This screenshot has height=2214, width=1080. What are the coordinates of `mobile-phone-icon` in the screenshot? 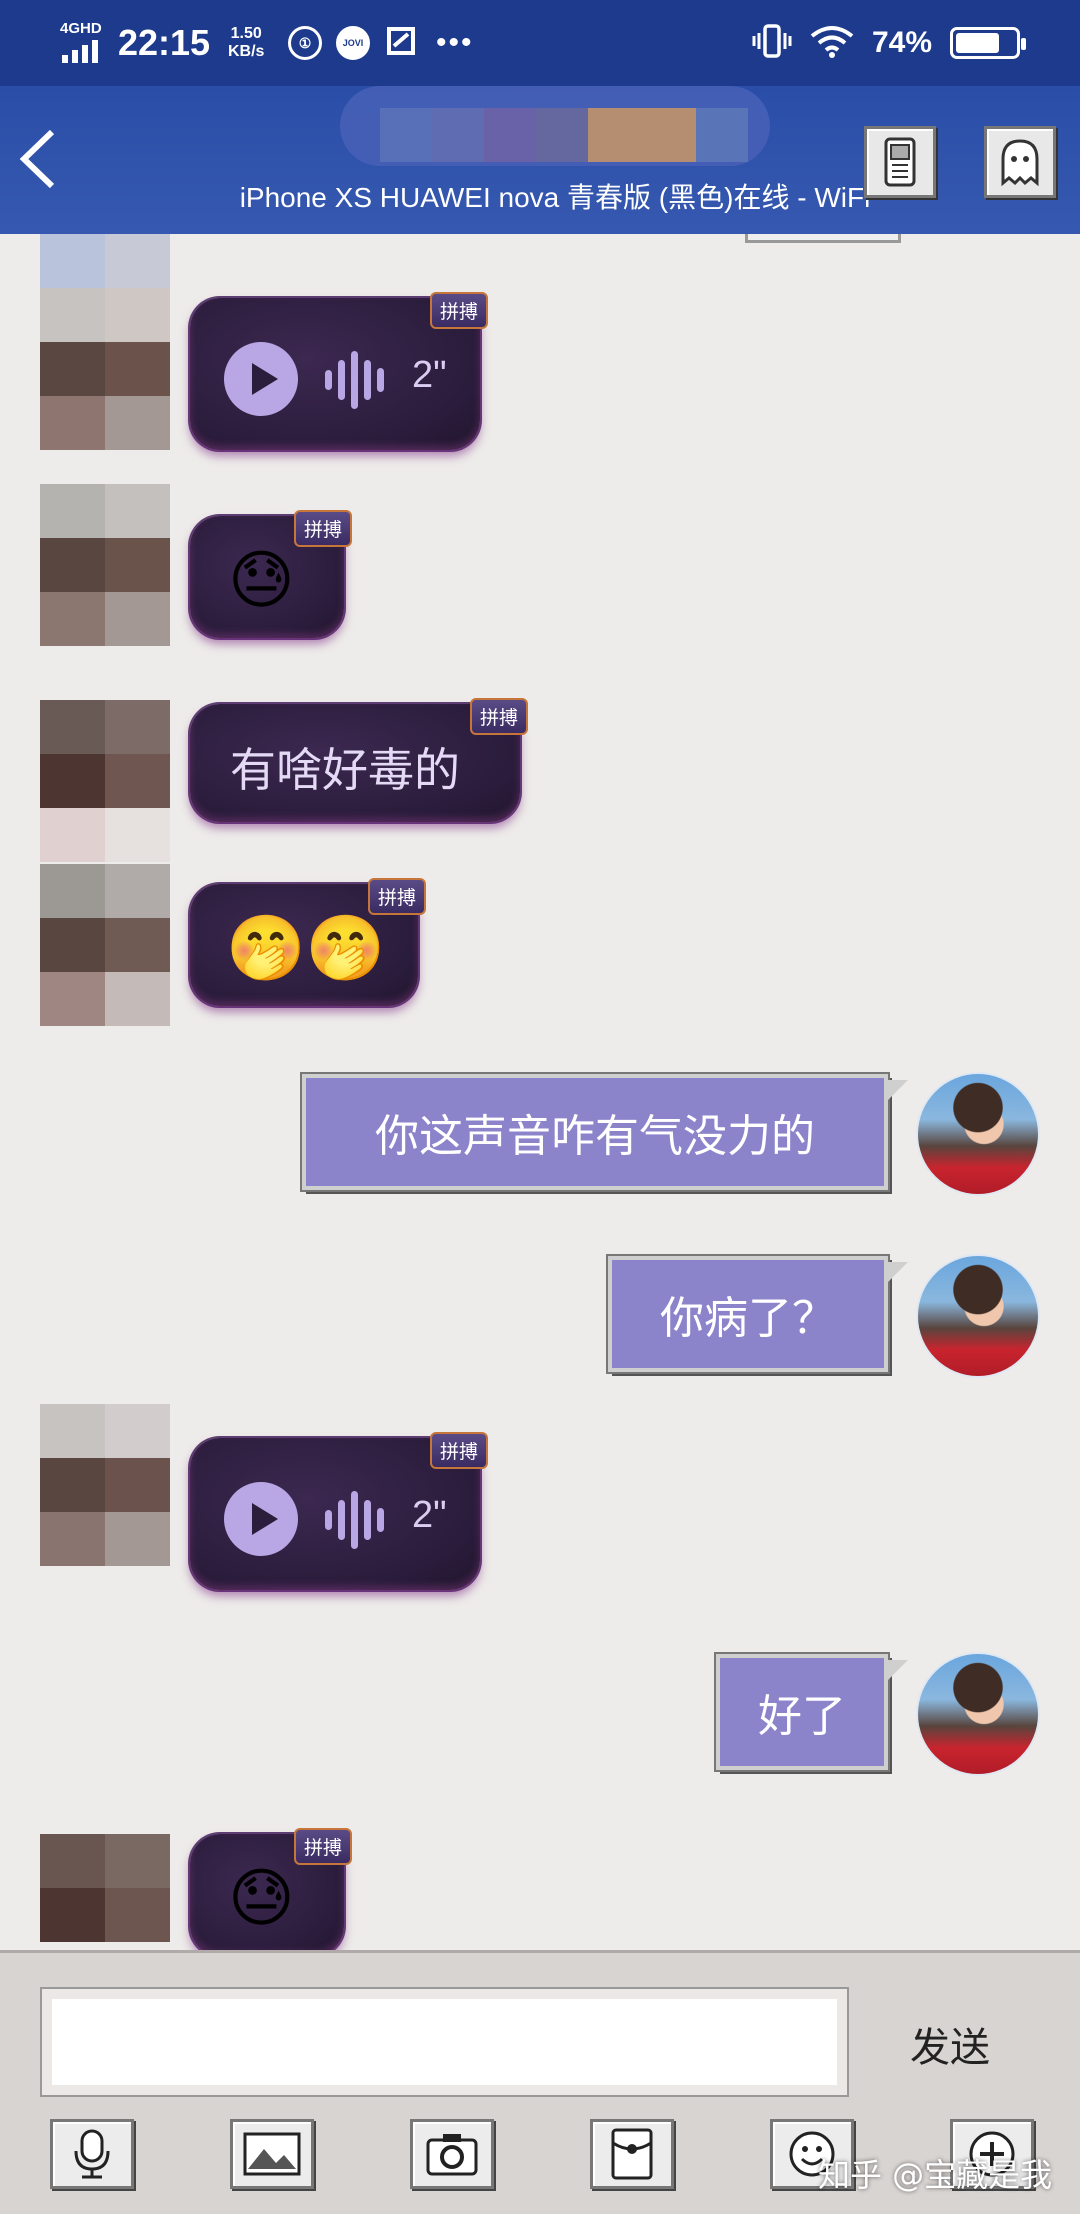 It's located at (900, 162).